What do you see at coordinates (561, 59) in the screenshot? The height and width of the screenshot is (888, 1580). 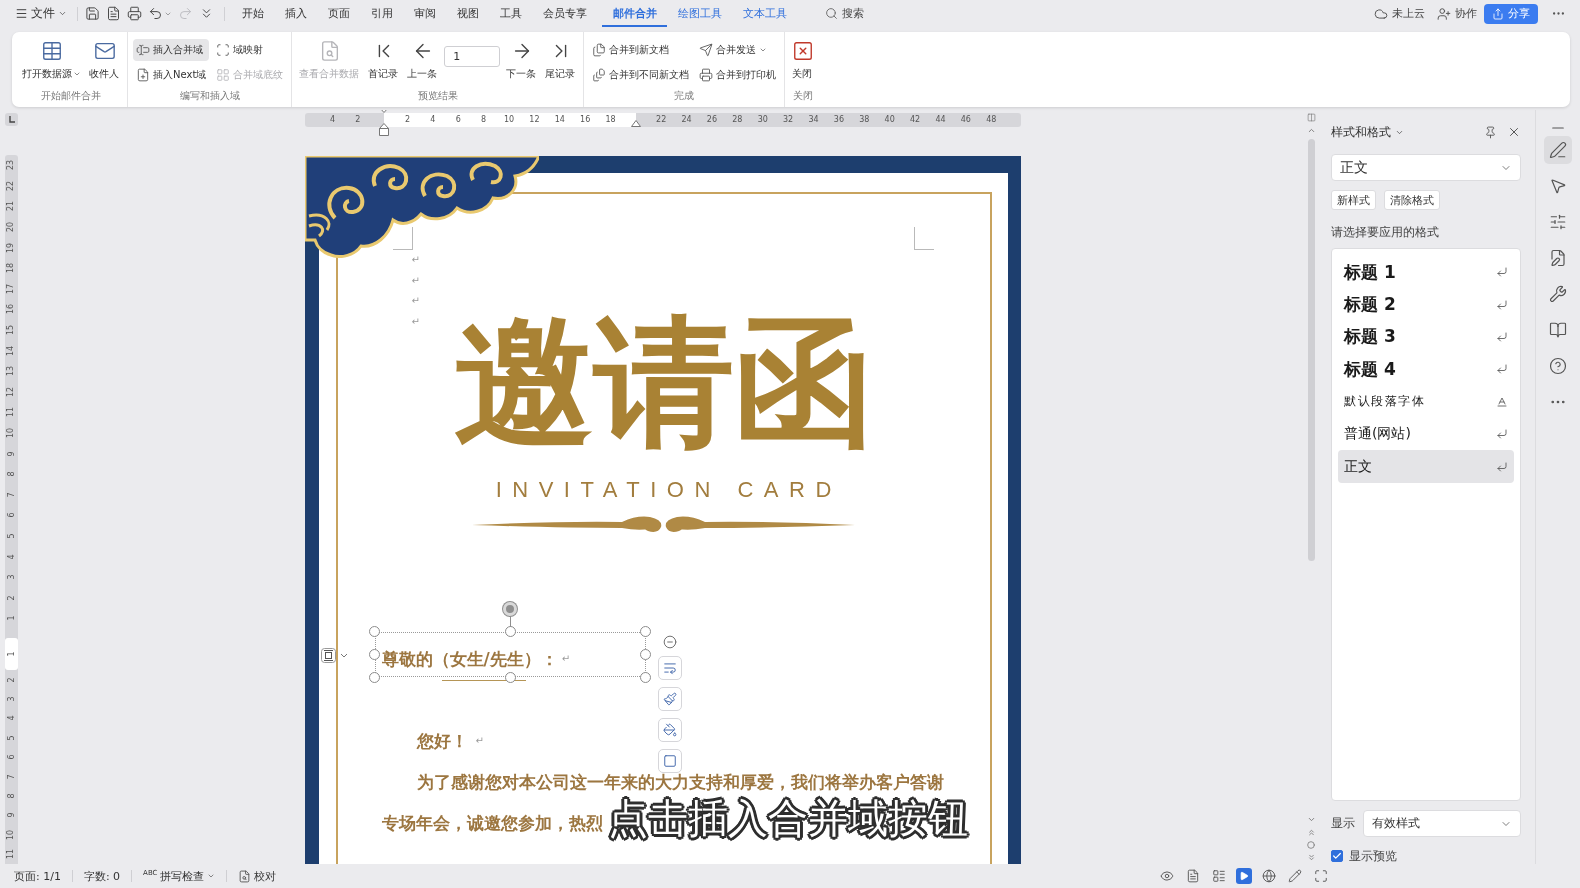 I see `ribbon-button: 尾记录` at bounding box center [561, 59].